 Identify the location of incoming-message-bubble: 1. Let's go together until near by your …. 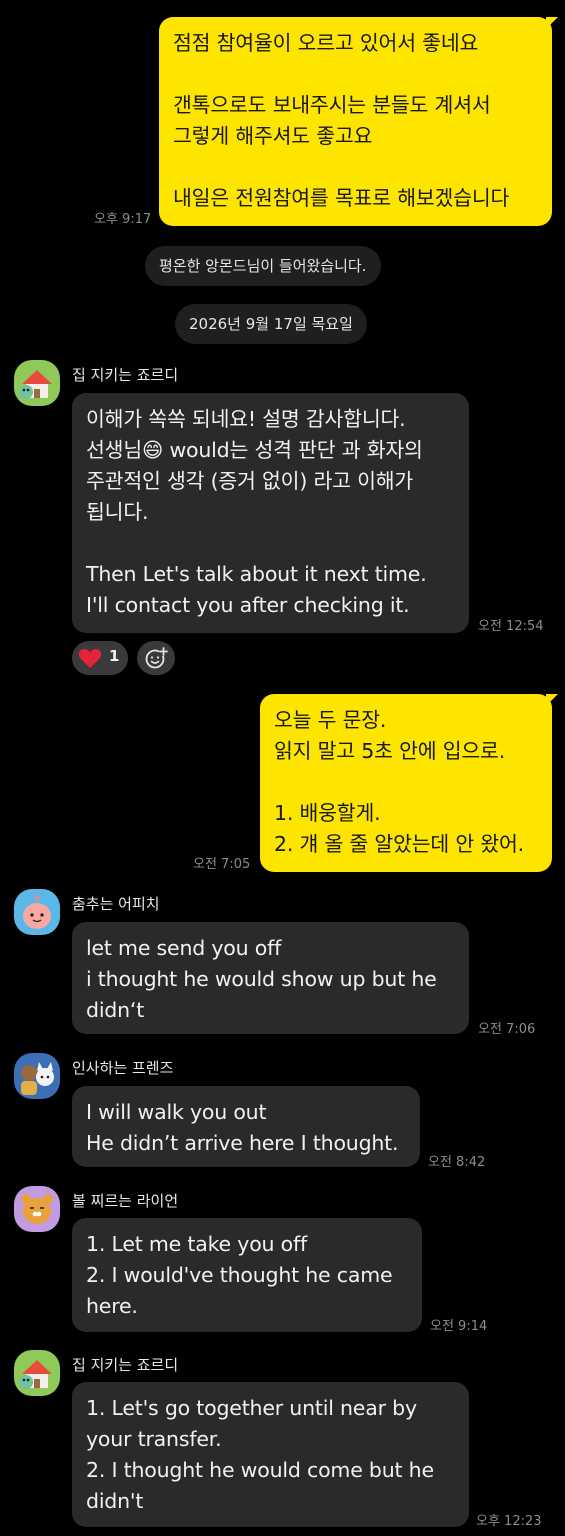
(270, 1454).